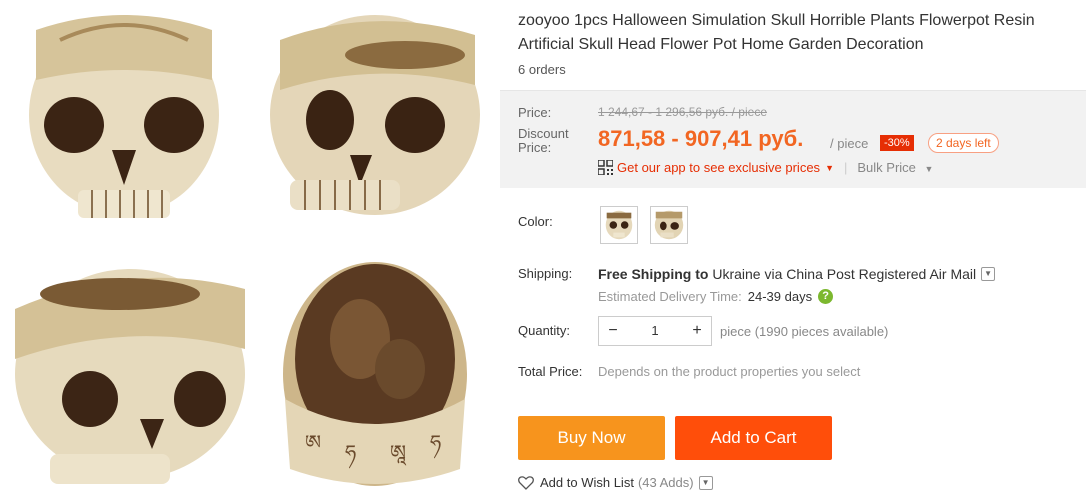 The image size is (1086, 496). Describe the element at coordinates (804, 331) in the screenshot. I see `quantity-availability: piece (1990 pieces available)` at that location.